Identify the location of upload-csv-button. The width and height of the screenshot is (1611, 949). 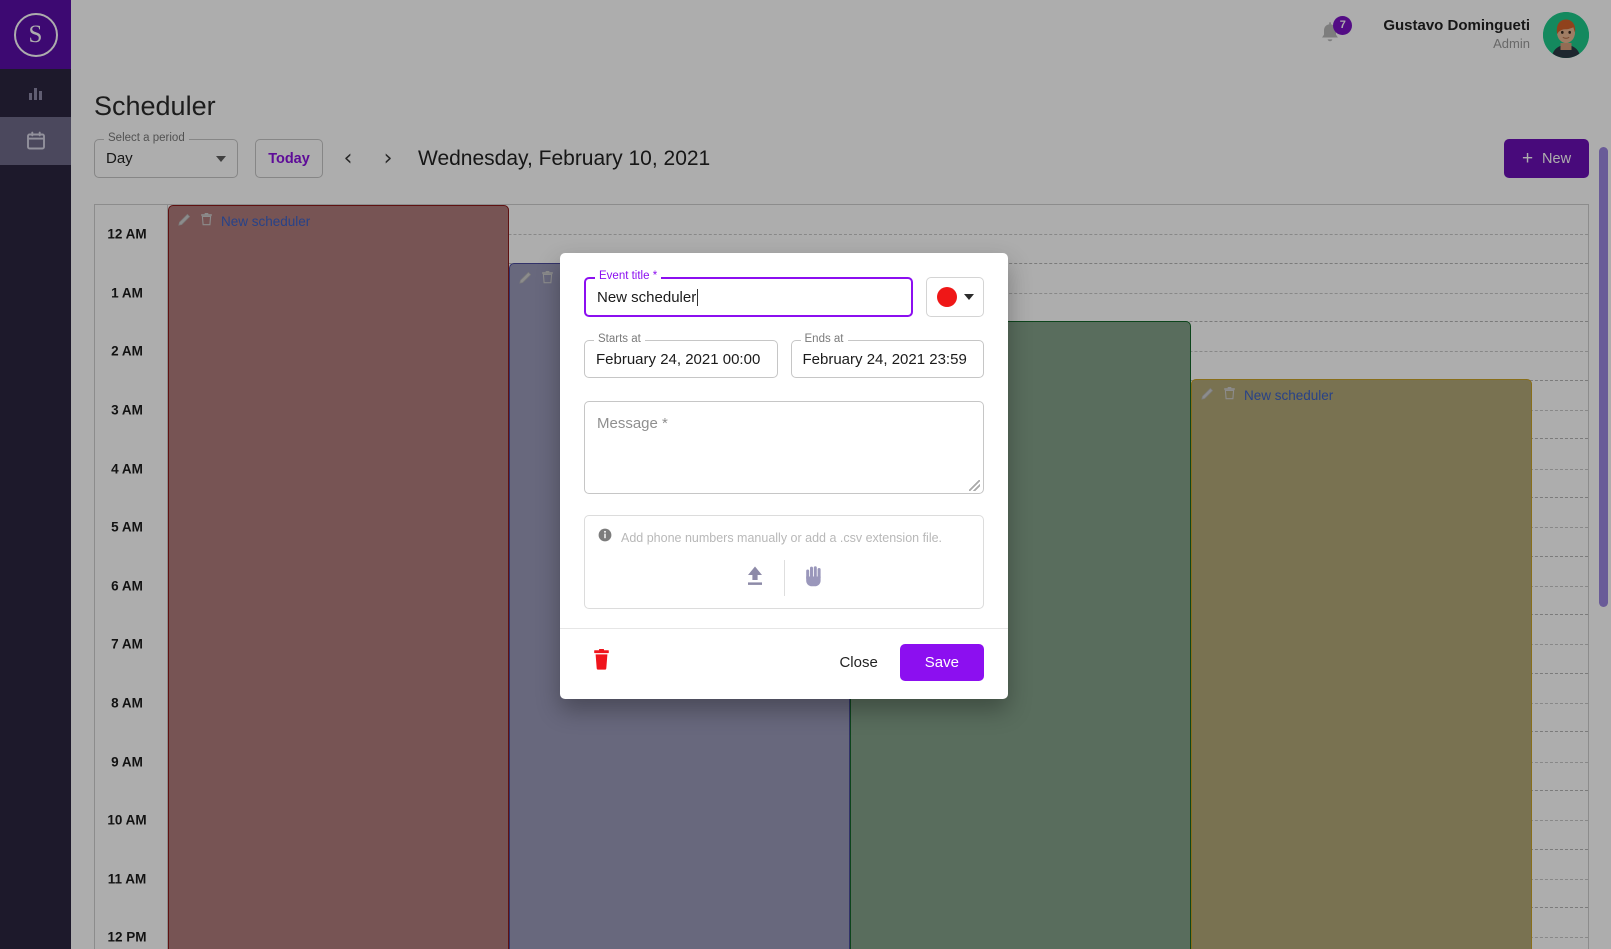
(755, 578).